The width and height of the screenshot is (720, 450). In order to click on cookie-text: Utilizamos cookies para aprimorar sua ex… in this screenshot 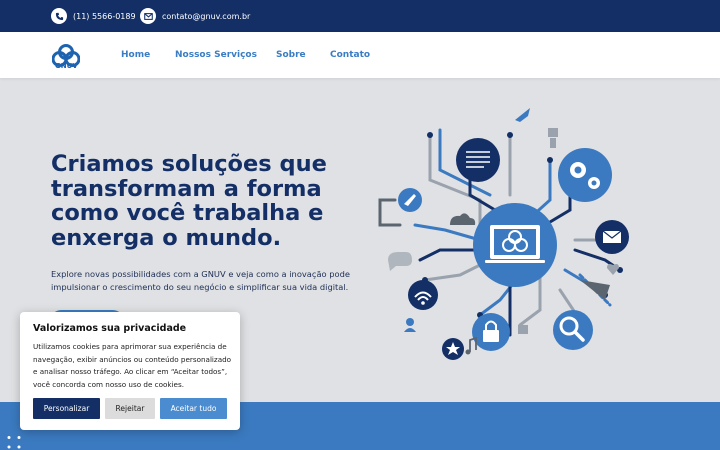, I will do `click(132, 365)`.